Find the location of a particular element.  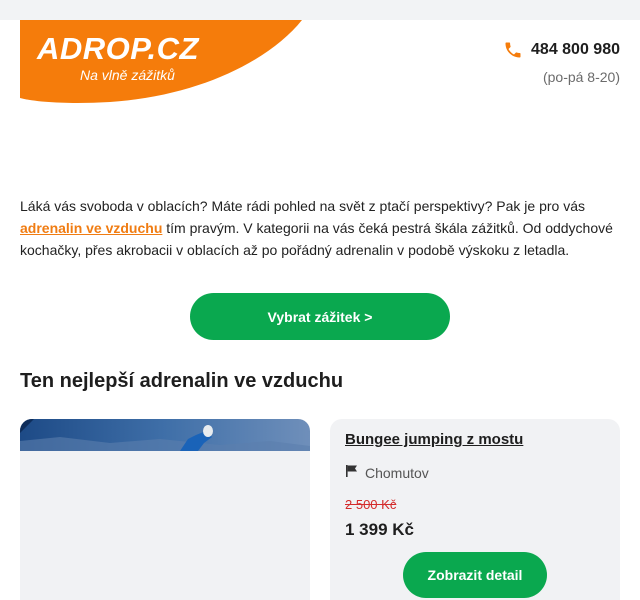

section-title: Ten nejlepší adrenalin ve vzduchu is located at coordinates (182, 381).